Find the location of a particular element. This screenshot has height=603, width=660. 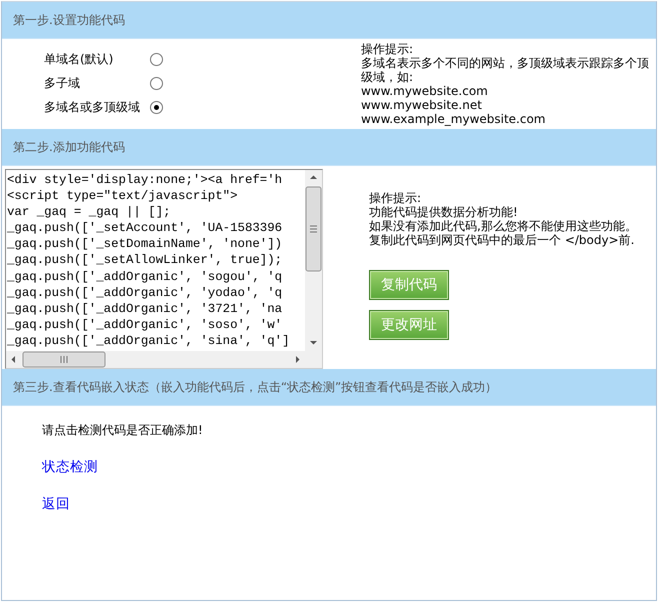

vertical-scrollbar is located at coordinates (313, 269).